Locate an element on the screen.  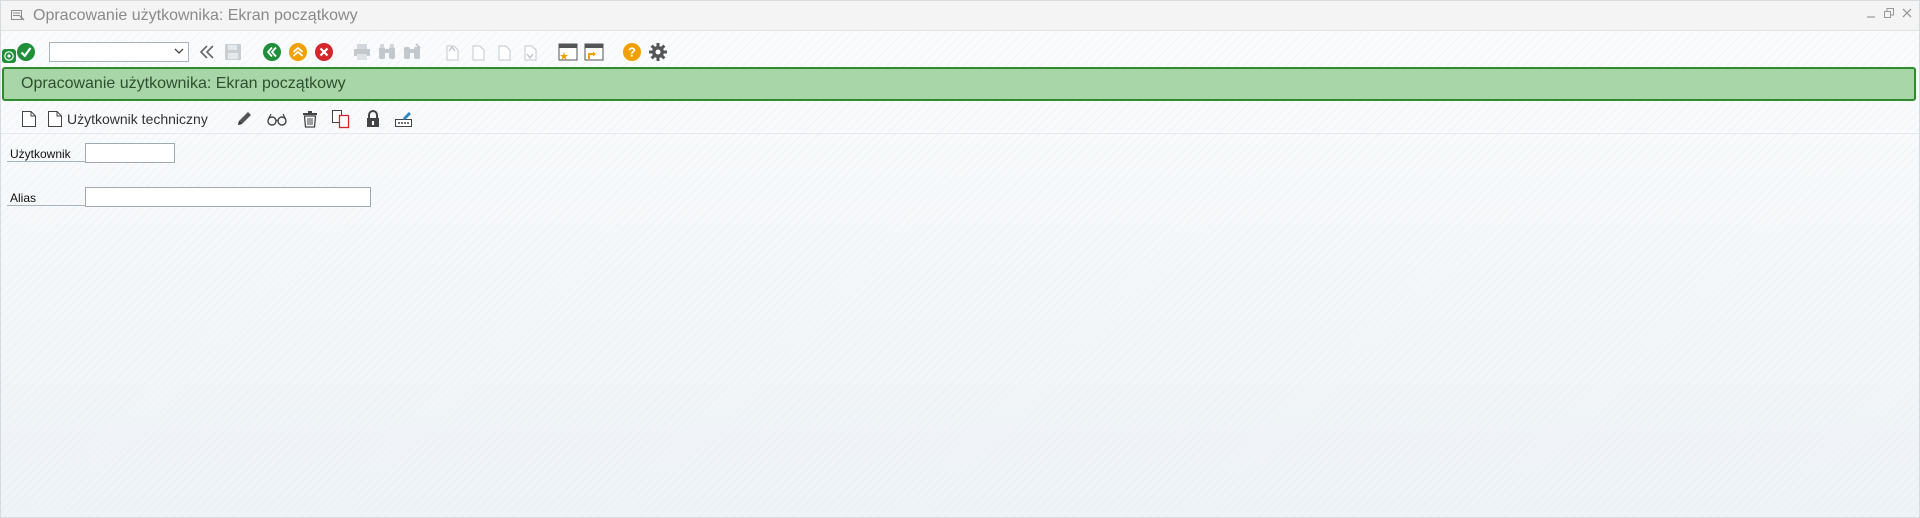
save-icon is located at coordinates (233, 52).